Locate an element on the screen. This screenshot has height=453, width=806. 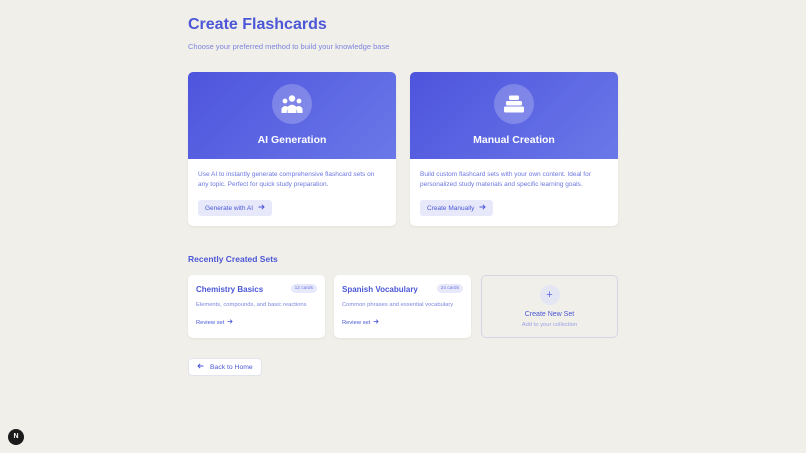
stack-icon is located at coordinates (514, 104).